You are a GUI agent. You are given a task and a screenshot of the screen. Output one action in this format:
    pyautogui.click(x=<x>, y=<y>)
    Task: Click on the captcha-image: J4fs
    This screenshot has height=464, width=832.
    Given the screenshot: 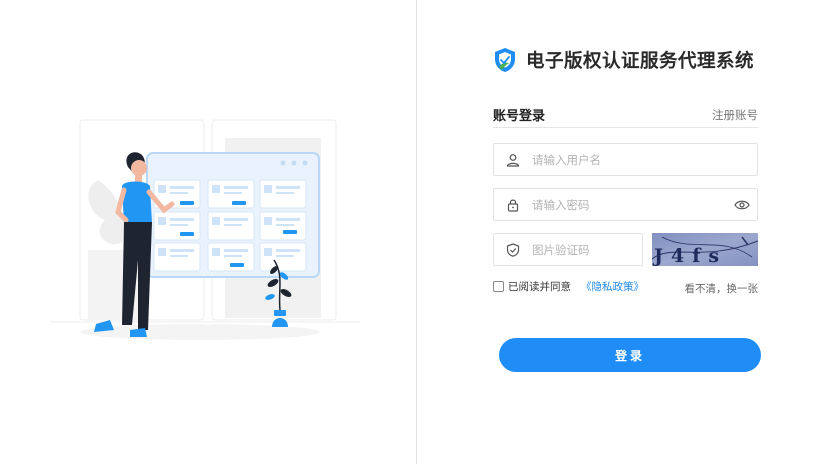 What is the action you would take?
    pyautogui.click(x=705, y=249)
    